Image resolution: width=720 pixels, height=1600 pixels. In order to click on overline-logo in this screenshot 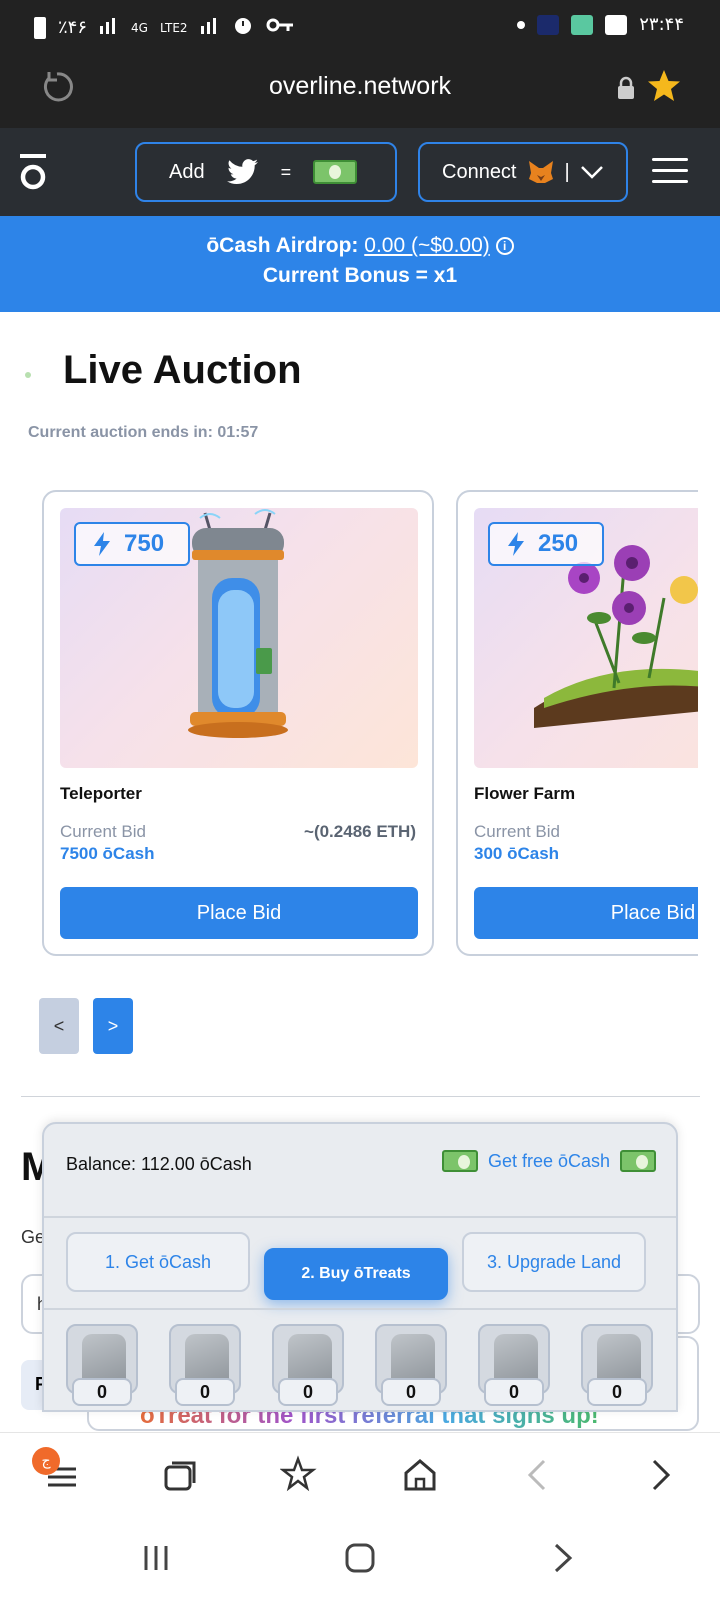, I will do `click(33, 172)`.